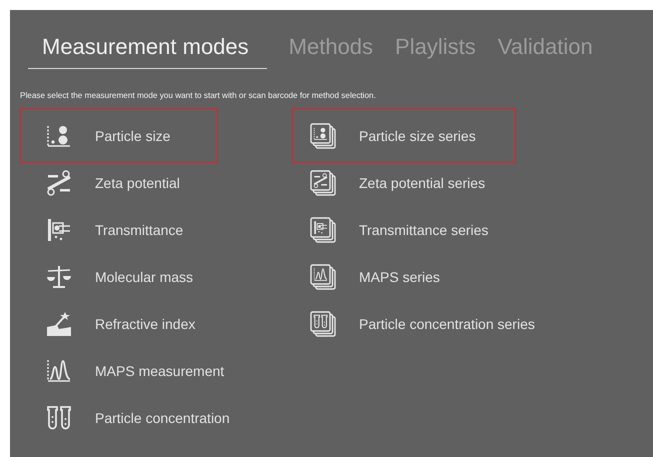 The width and height of the screenshot is (653, 457). Describe the element at coordinates (198, 95) in the screenshot. I see `instruction-text: Please select the measurement mode you want to start with or scan barcode for method selection.` at that location.